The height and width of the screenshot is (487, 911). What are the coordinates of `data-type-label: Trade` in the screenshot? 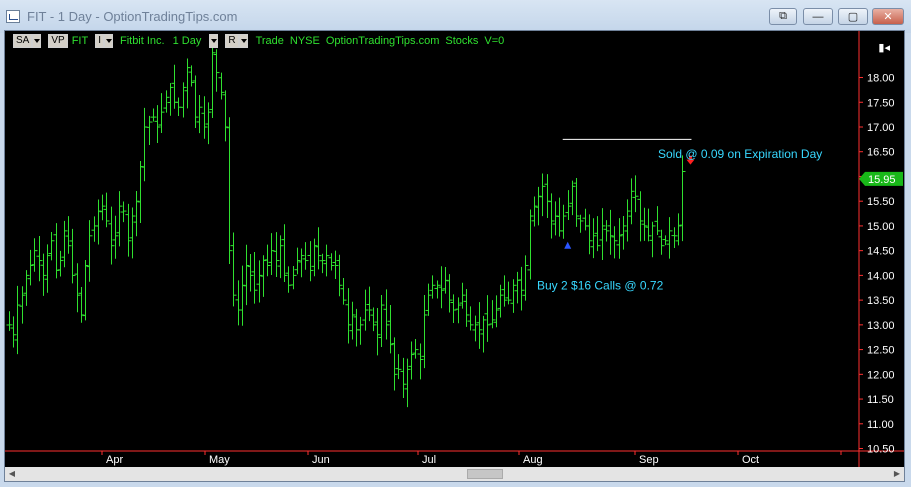 It's located at (269, 41).